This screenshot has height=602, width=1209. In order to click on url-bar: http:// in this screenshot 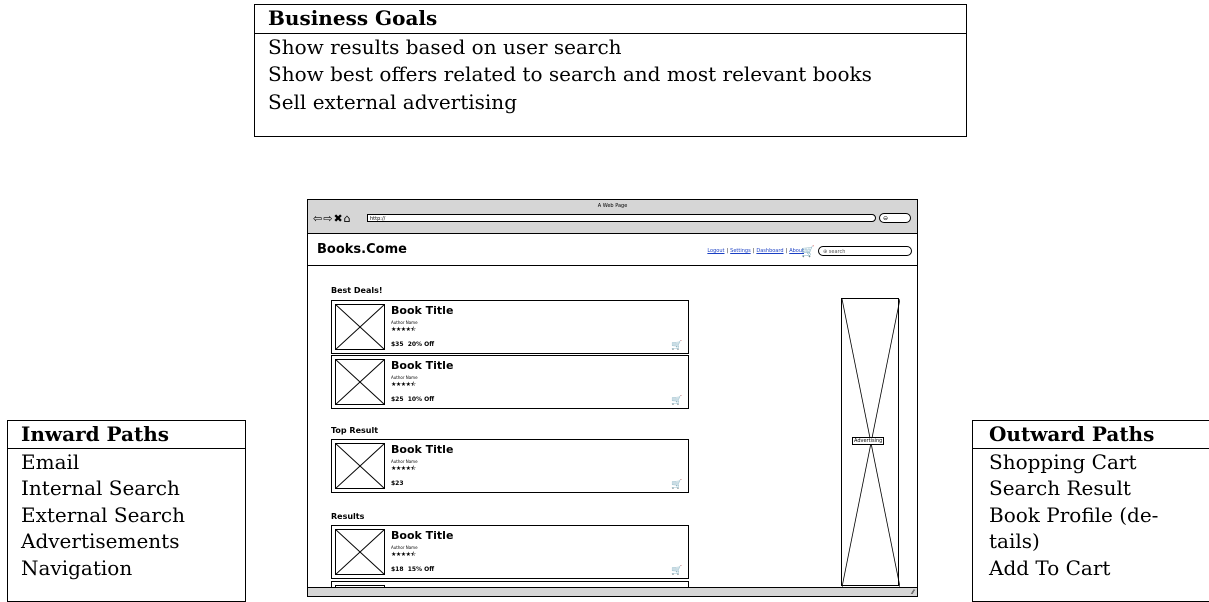, I will do `click(621, 218)`.